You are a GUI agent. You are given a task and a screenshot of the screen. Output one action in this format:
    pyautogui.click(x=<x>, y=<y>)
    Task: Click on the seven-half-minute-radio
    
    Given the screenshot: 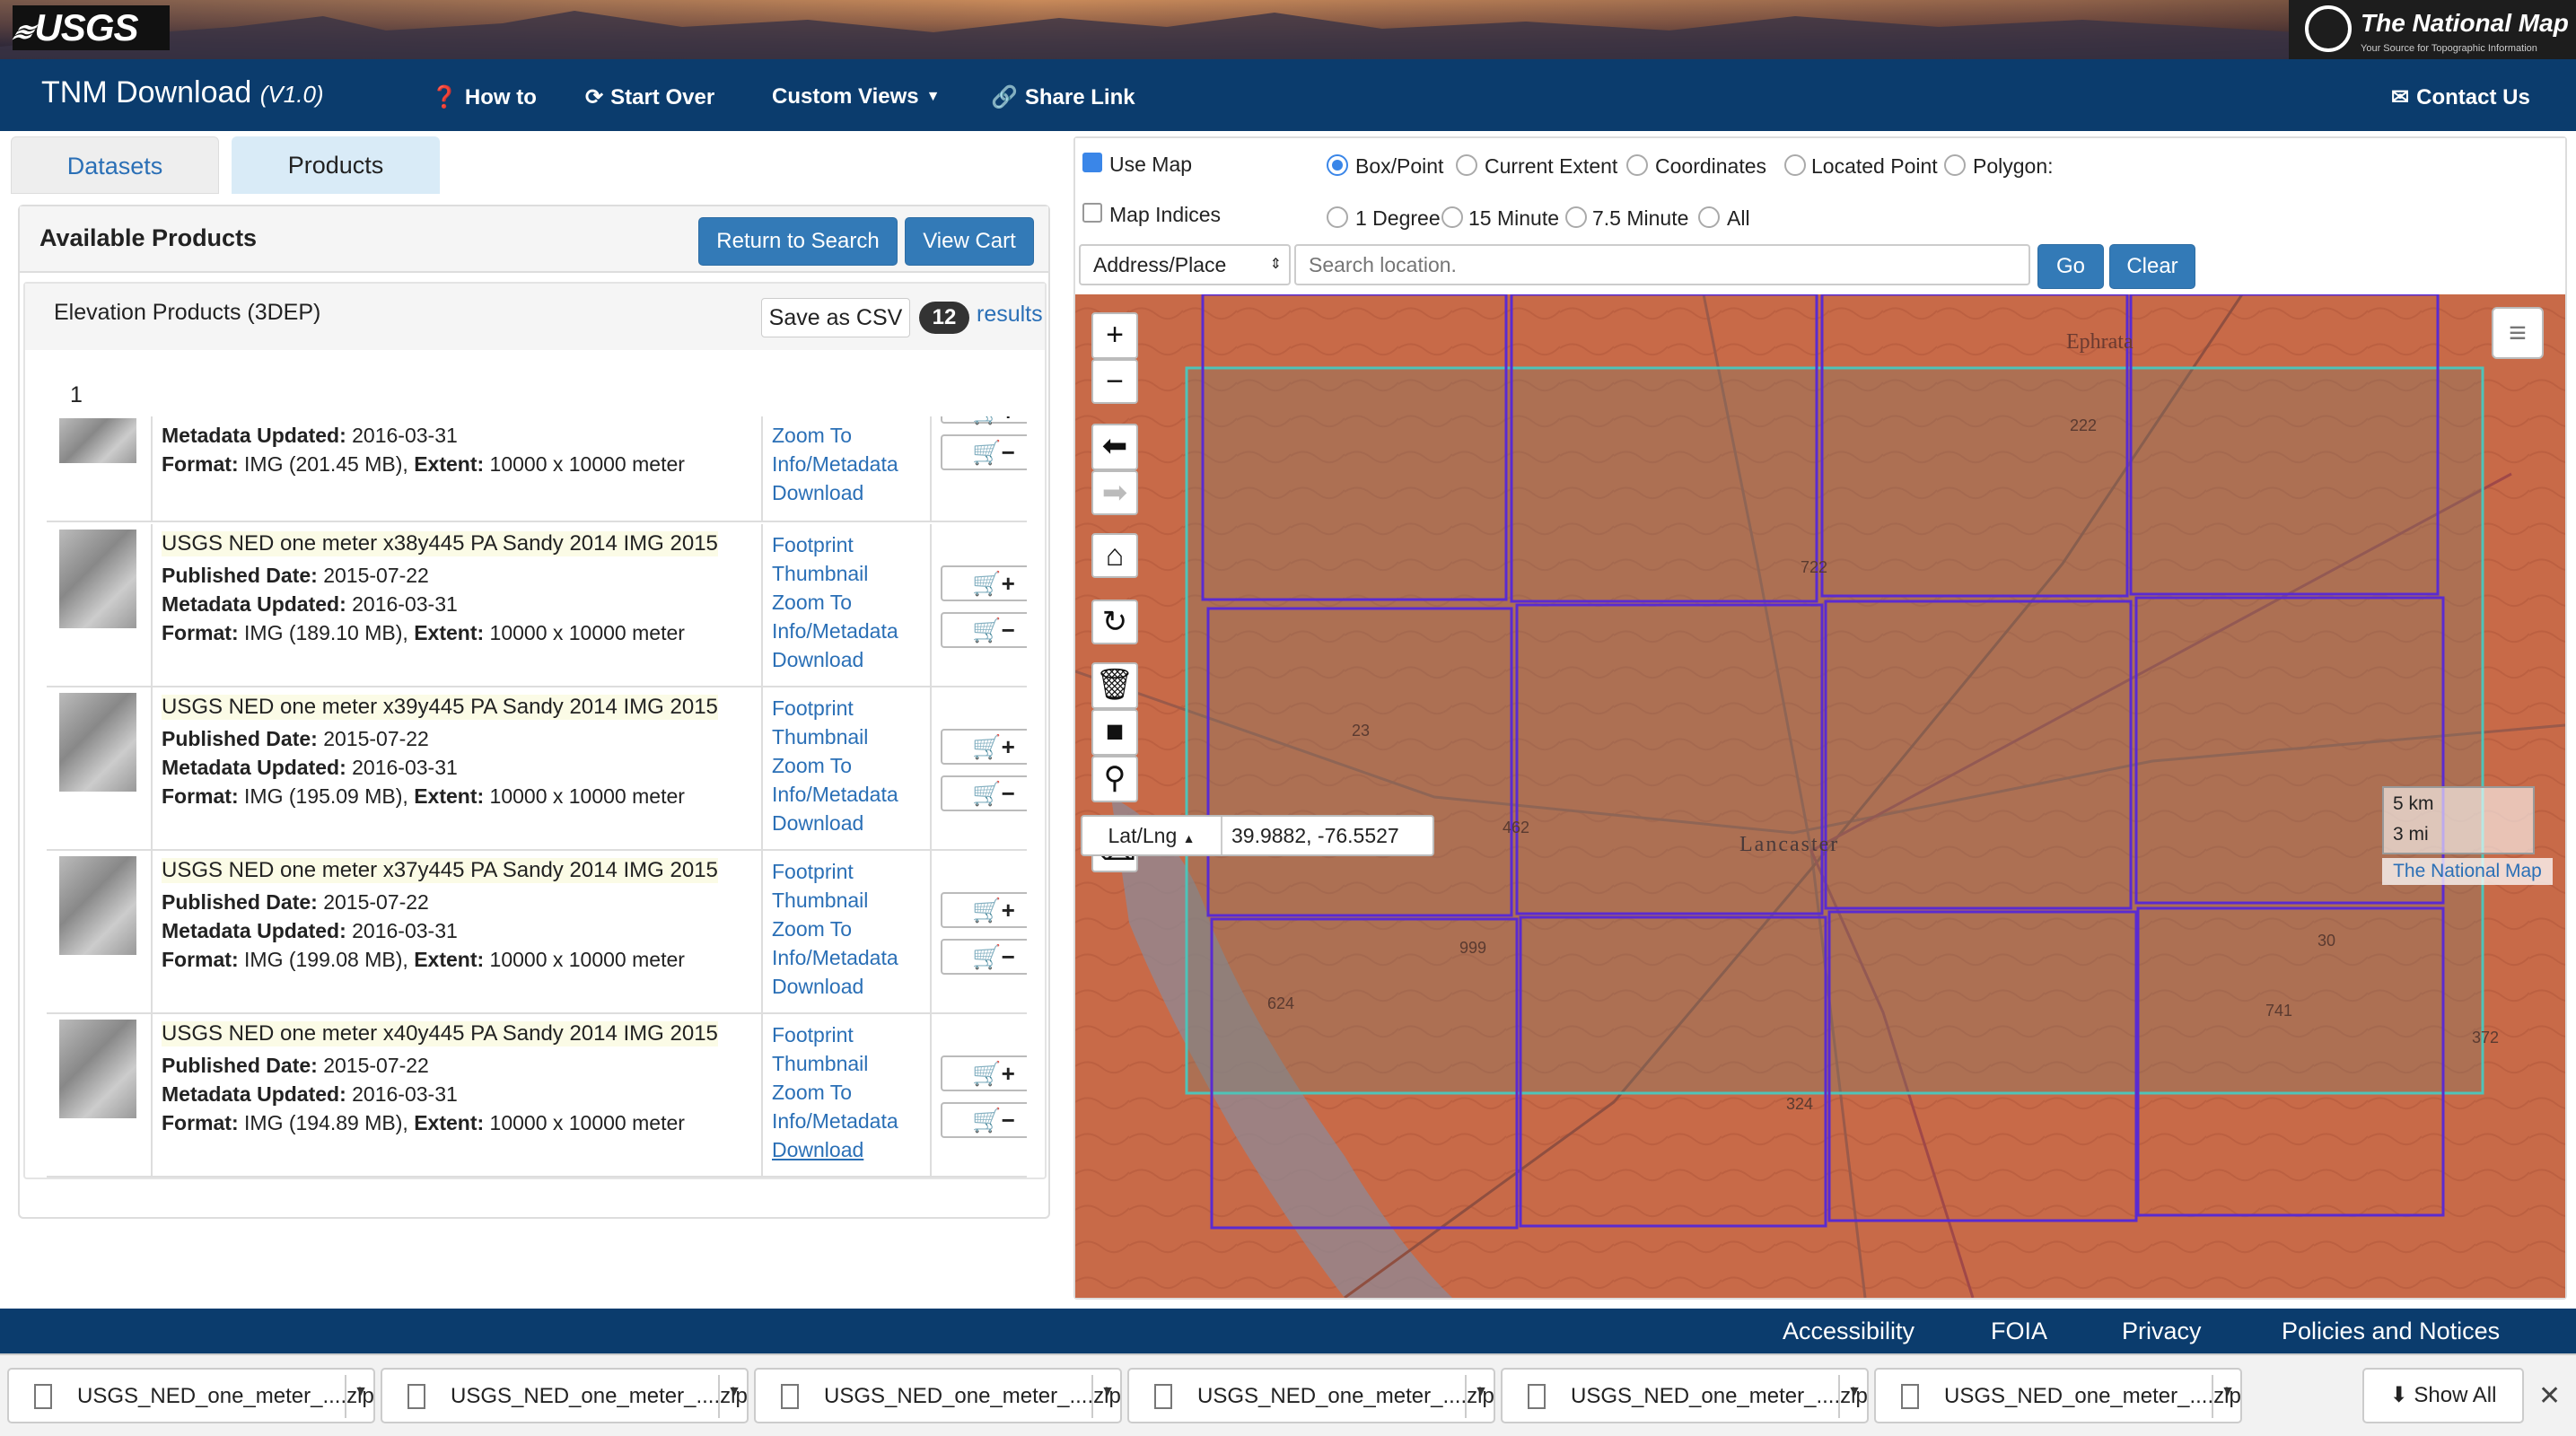 What is the action you would take?
    pyautogui.click(x=1576, y=217)
    